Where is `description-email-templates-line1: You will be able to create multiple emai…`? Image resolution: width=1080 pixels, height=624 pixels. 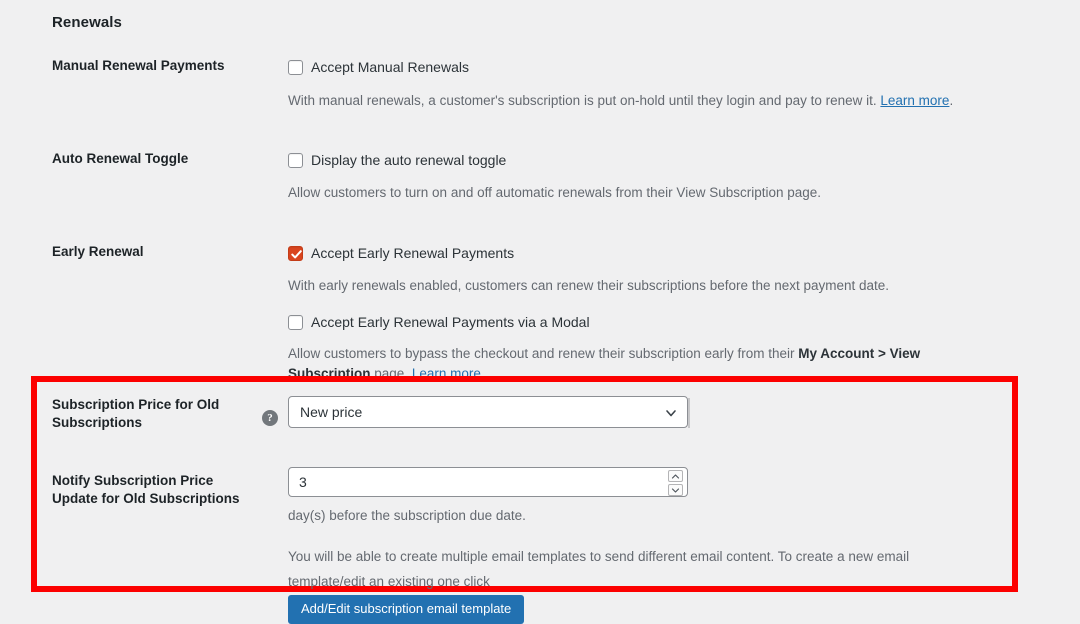 description-email-templates-line1: You will be able to create multiple emai… is located at coordinates (599, 556).